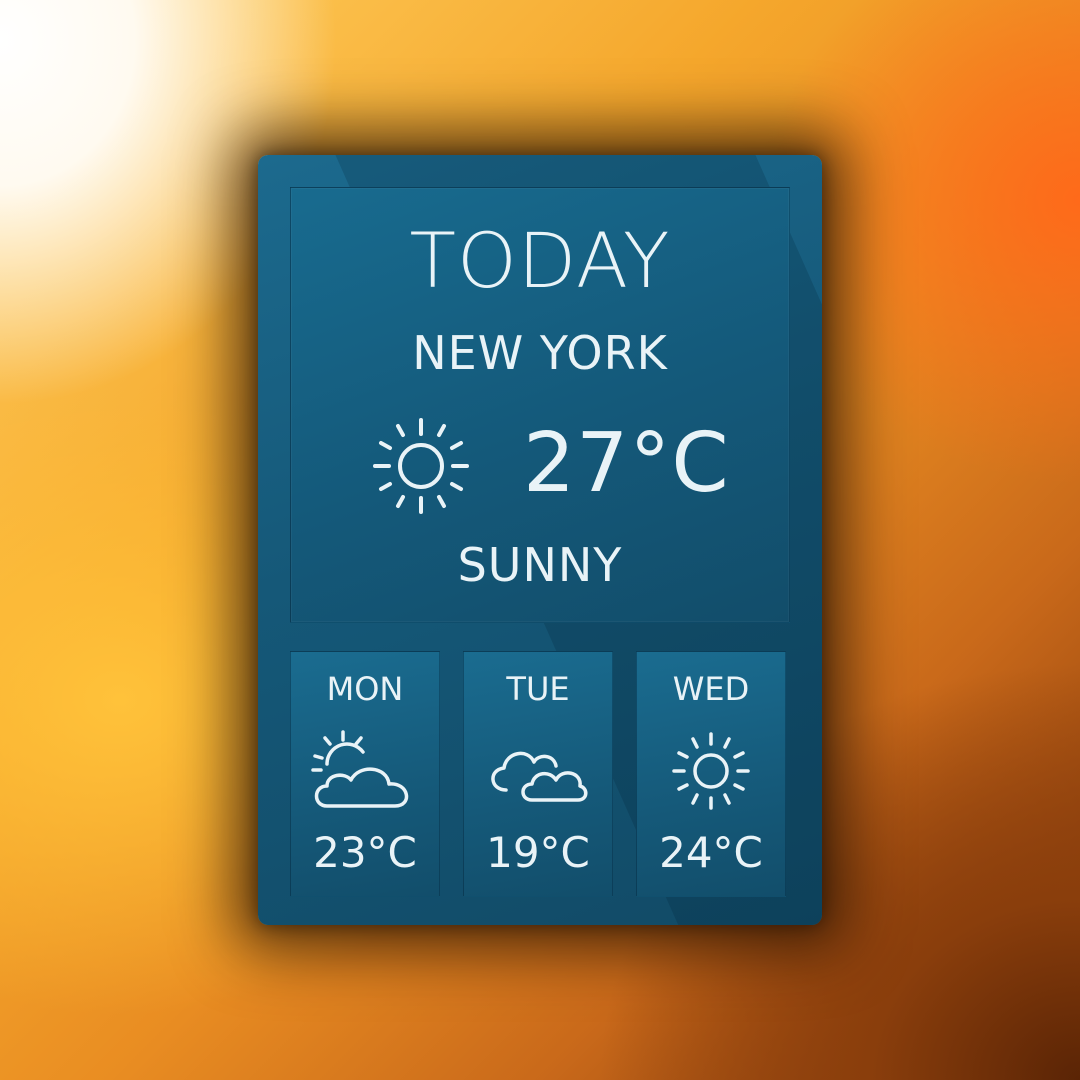 The image size is (1080, 1080). What do you see at coordinates (540, 565) in the screenshot?
I see `weather-condition: SUNNY` at bounding box center [540, 565].